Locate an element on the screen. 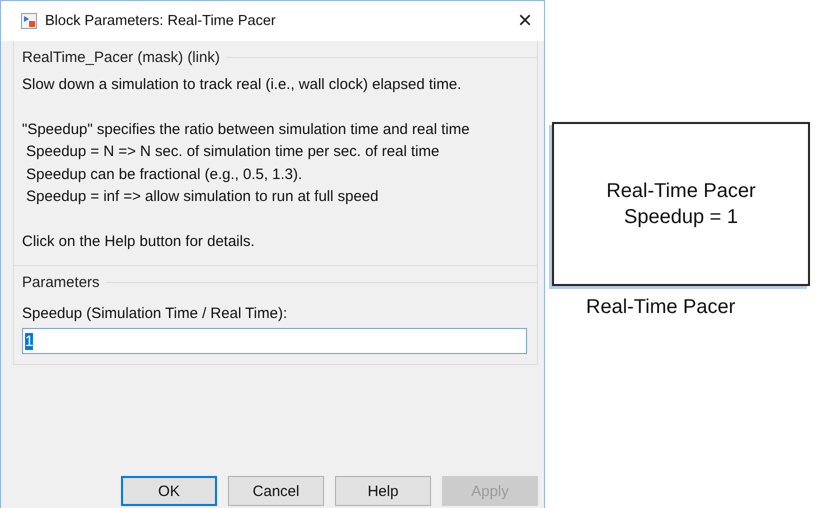  window-title: Block Parameters: Real-Time Pacer is located at coordinates (161, 21).